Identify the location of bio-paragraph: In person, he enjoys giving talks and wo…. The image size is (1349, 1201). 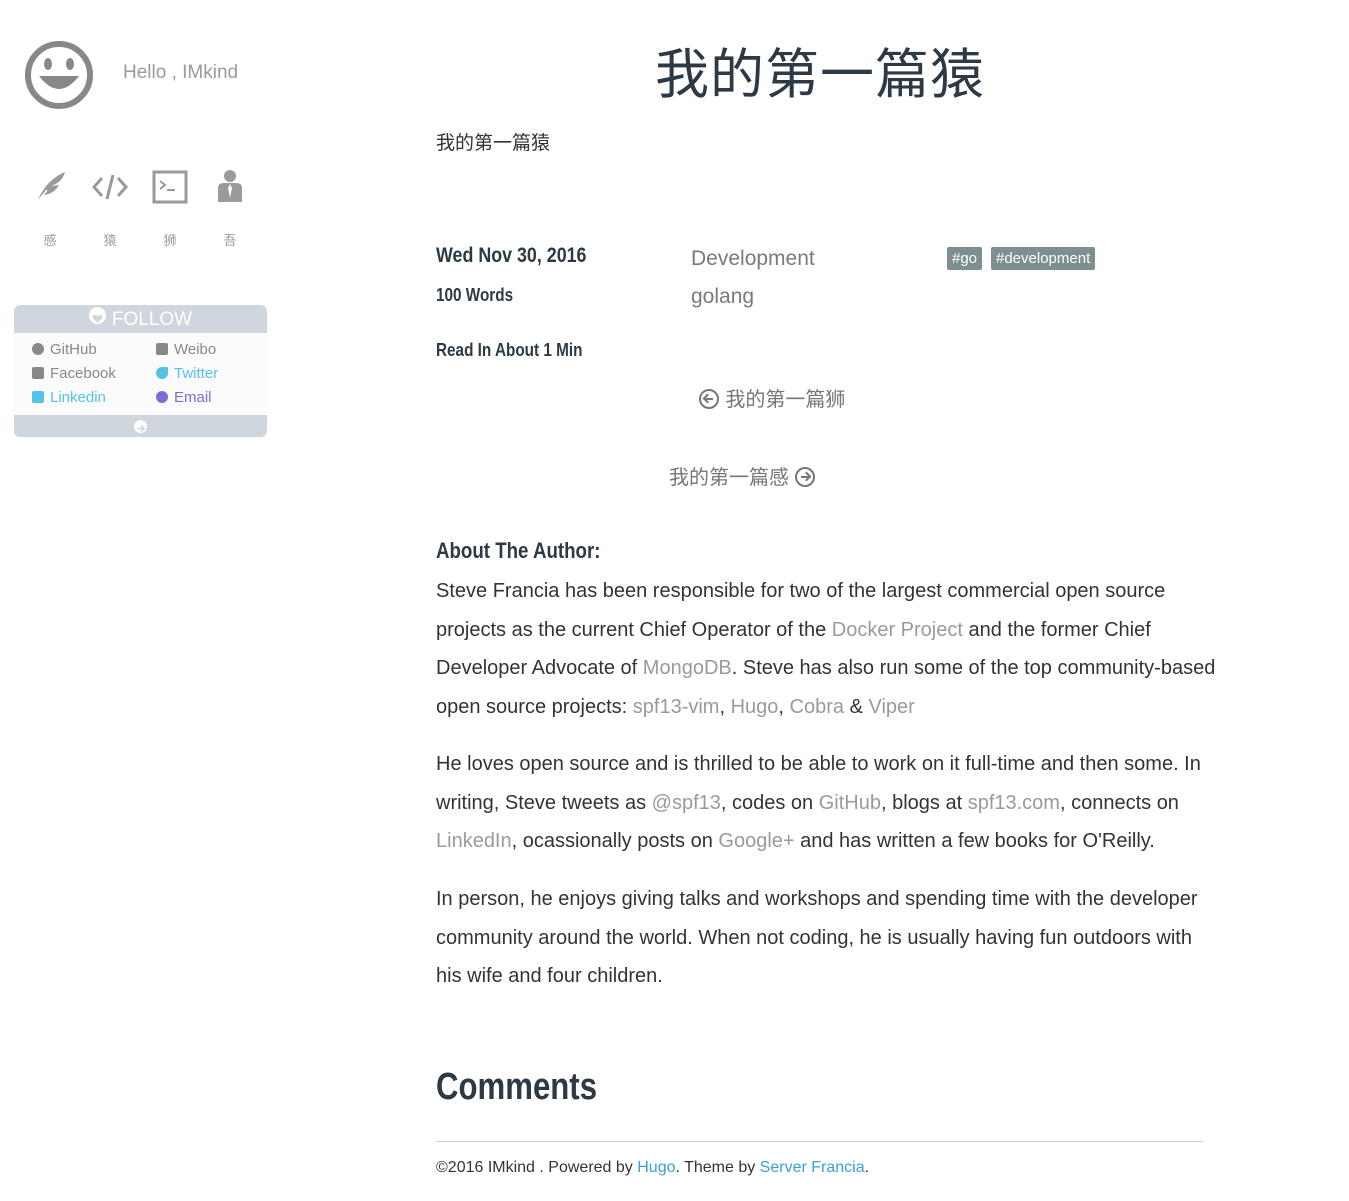
(817, 937).